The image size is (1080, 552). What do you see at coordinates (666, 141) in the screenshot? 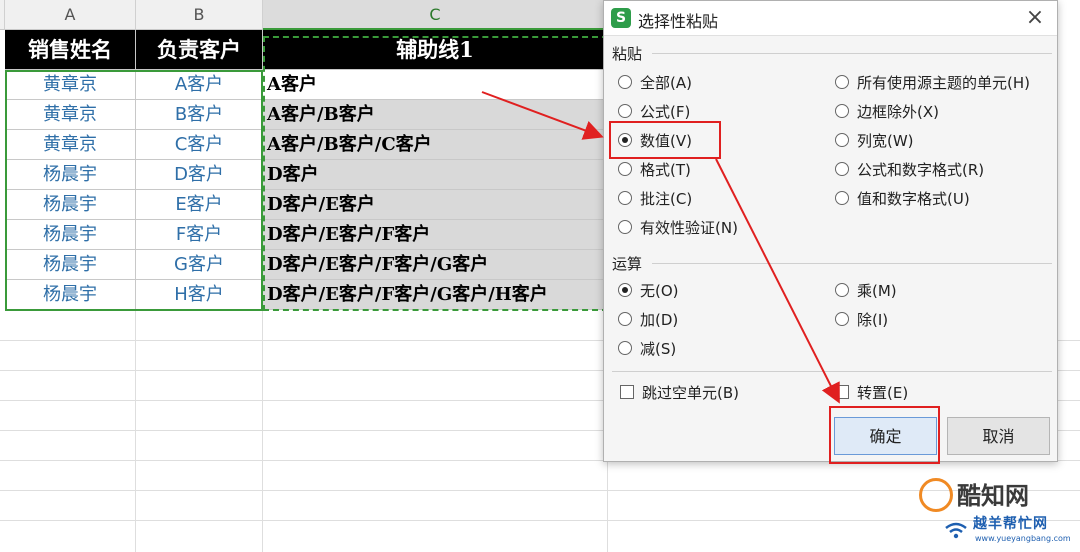
I see `option-label: 数值(V)` at bounding box center [666, 141].